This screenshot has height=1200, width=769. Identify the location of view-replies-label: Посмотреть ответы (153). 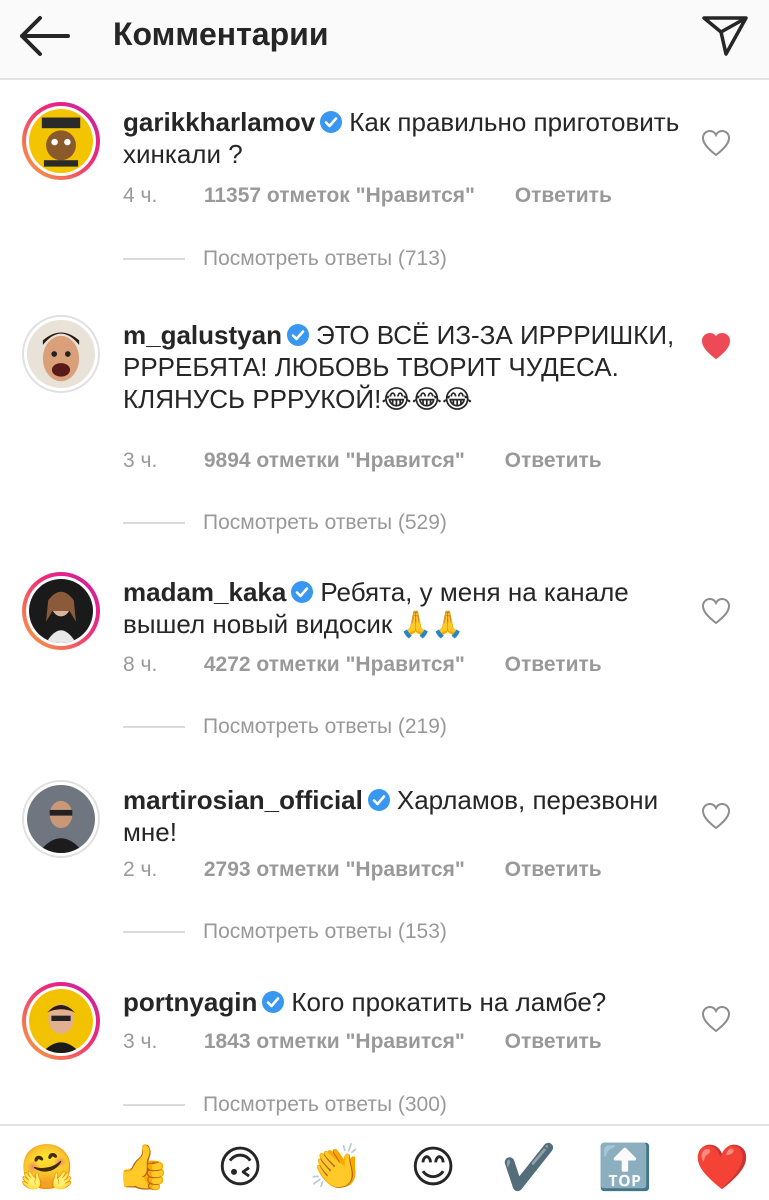
(325, 931).